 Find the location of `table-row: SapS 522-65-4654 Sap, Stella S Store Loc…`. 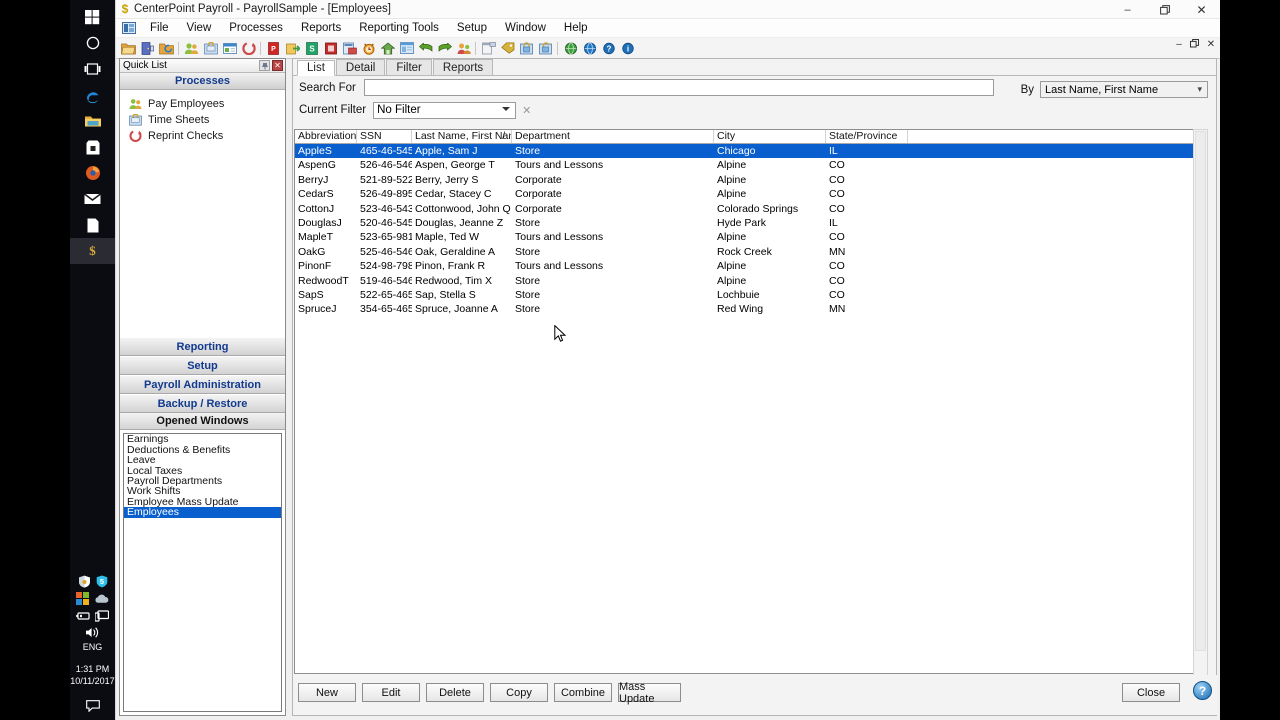

table-row: SapS 522-65-4654 Sap, Stella S Store Loc… is located at coordinates (746, 295).